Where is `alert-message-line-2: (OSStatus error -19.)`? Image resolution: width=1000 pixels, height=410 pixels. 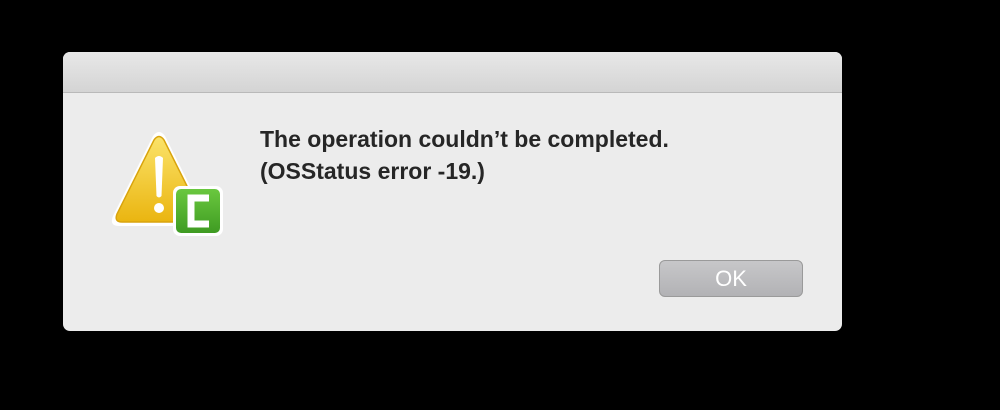 alert-message-line-2: (OSStatus error -19.) is located at coordinates (372, 171).